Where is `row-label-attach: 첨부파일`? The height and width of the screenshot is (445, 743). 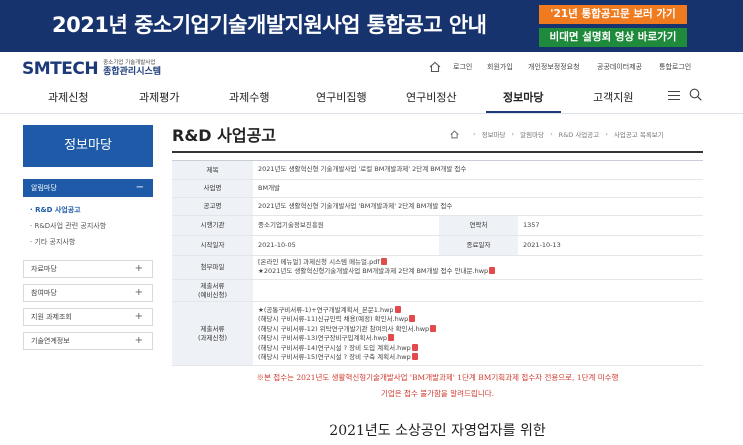
row-label-attach: 첨부파일 is located at coordinates (212, 267).